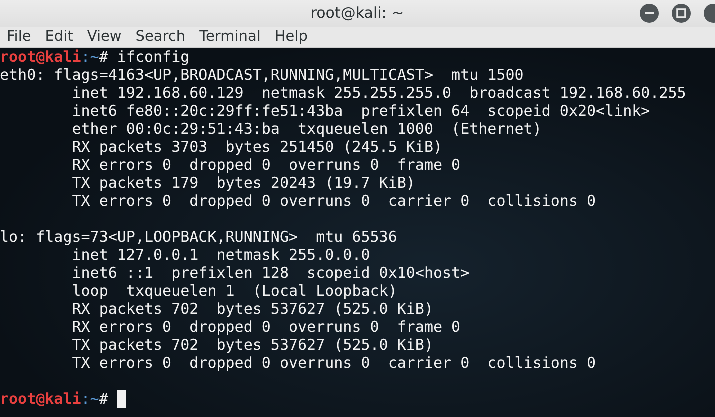 The width and height of the screenshot is (715, 417). Describe the element at coordinates (153, 57) in the screenshot. I see `command-text: ifconfig` at that location.